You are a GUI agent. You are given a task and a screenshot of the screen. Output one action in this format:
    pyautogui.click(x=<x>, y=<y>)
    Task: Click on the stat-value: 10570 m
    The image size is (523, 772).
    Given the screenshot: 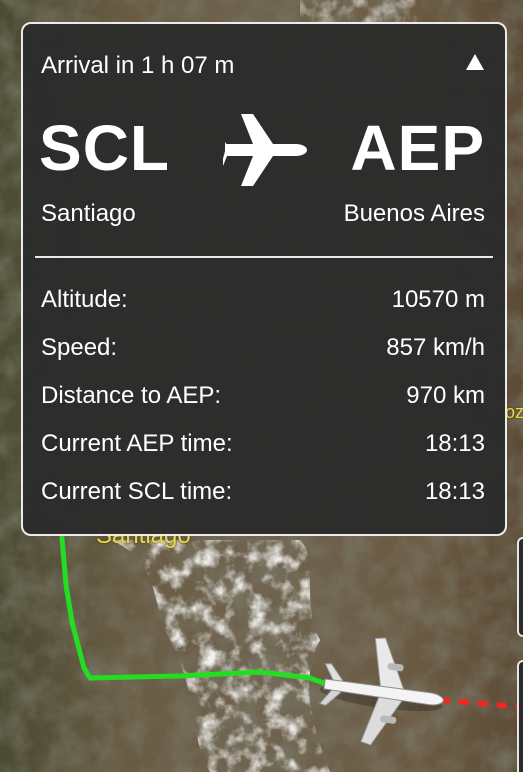 What is the action you would take?
    pyautogui.click(x=438, y=299)
    